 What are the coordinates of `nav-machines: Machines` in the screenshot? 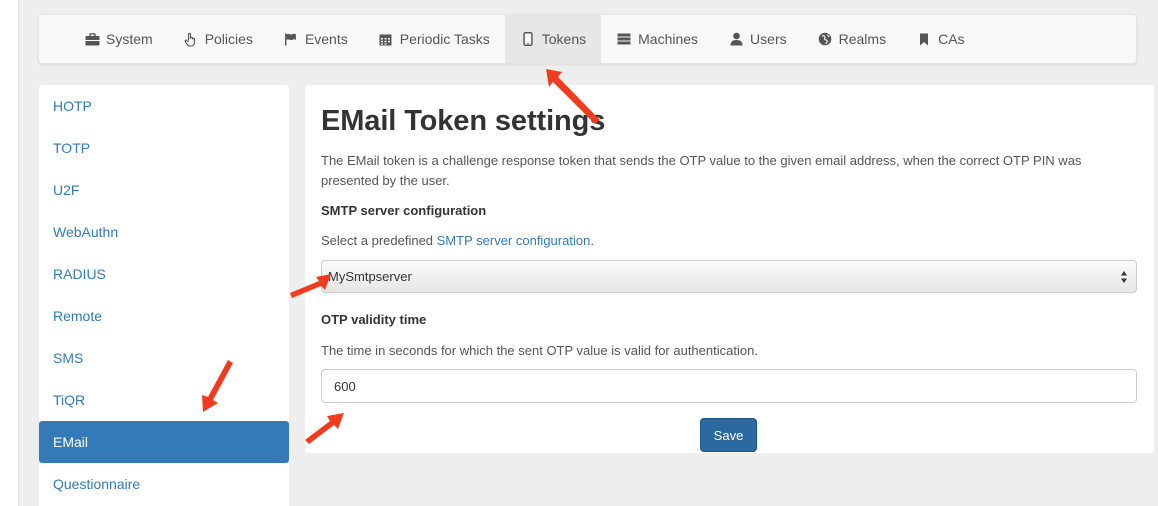 It's located at (657, 39).